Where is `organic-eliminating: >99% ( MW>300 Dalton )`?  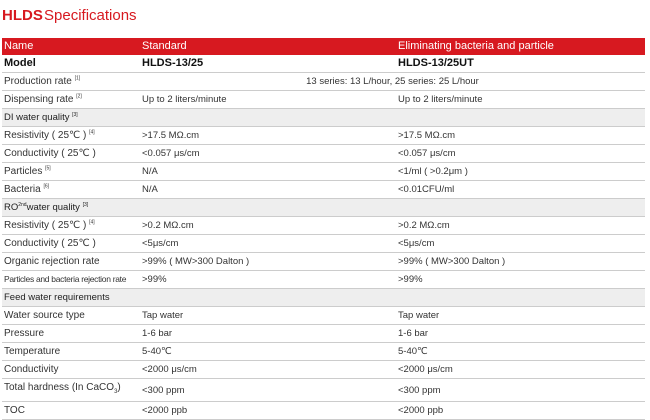 organic-eliminating: >99% ( MW>300 Dalton ) is located at coordinates (520, 261).